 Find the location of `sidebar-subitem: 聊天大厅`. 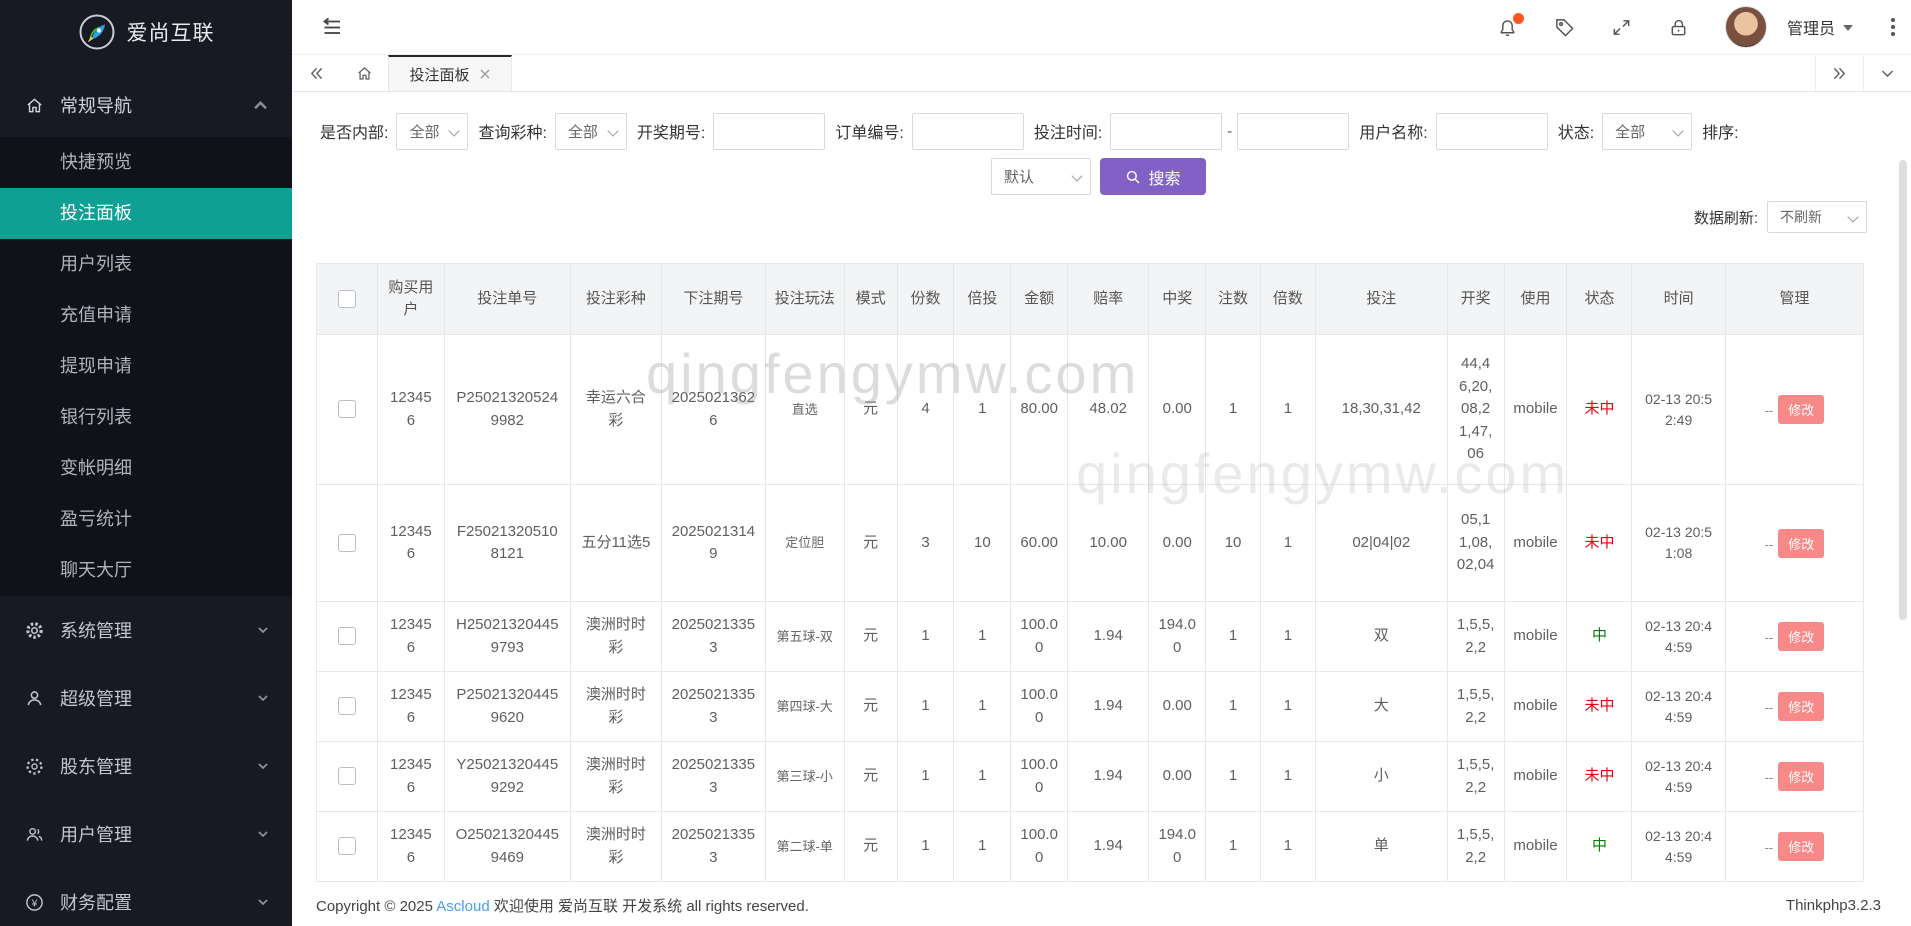

sidebar-subitem: 聊天大厅 is located at coordinates (146, 570).